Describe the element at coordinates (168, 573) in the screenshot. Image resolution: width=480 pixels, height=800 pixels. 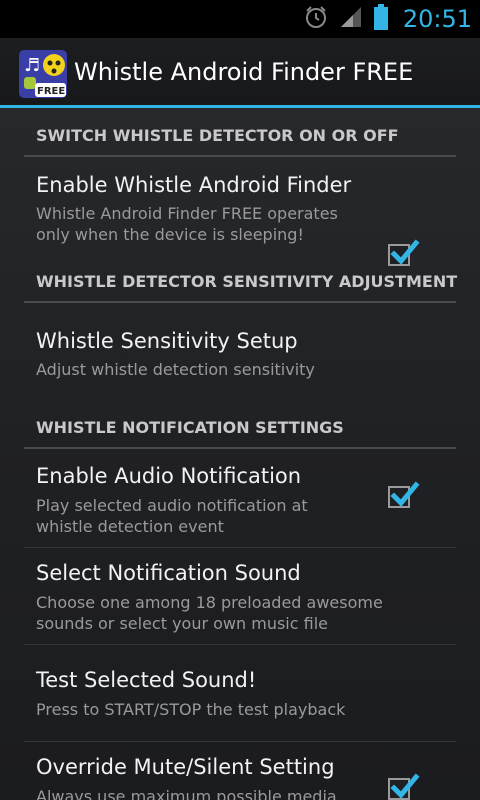
I see `pref-title: Select Notification Sound` at that location.